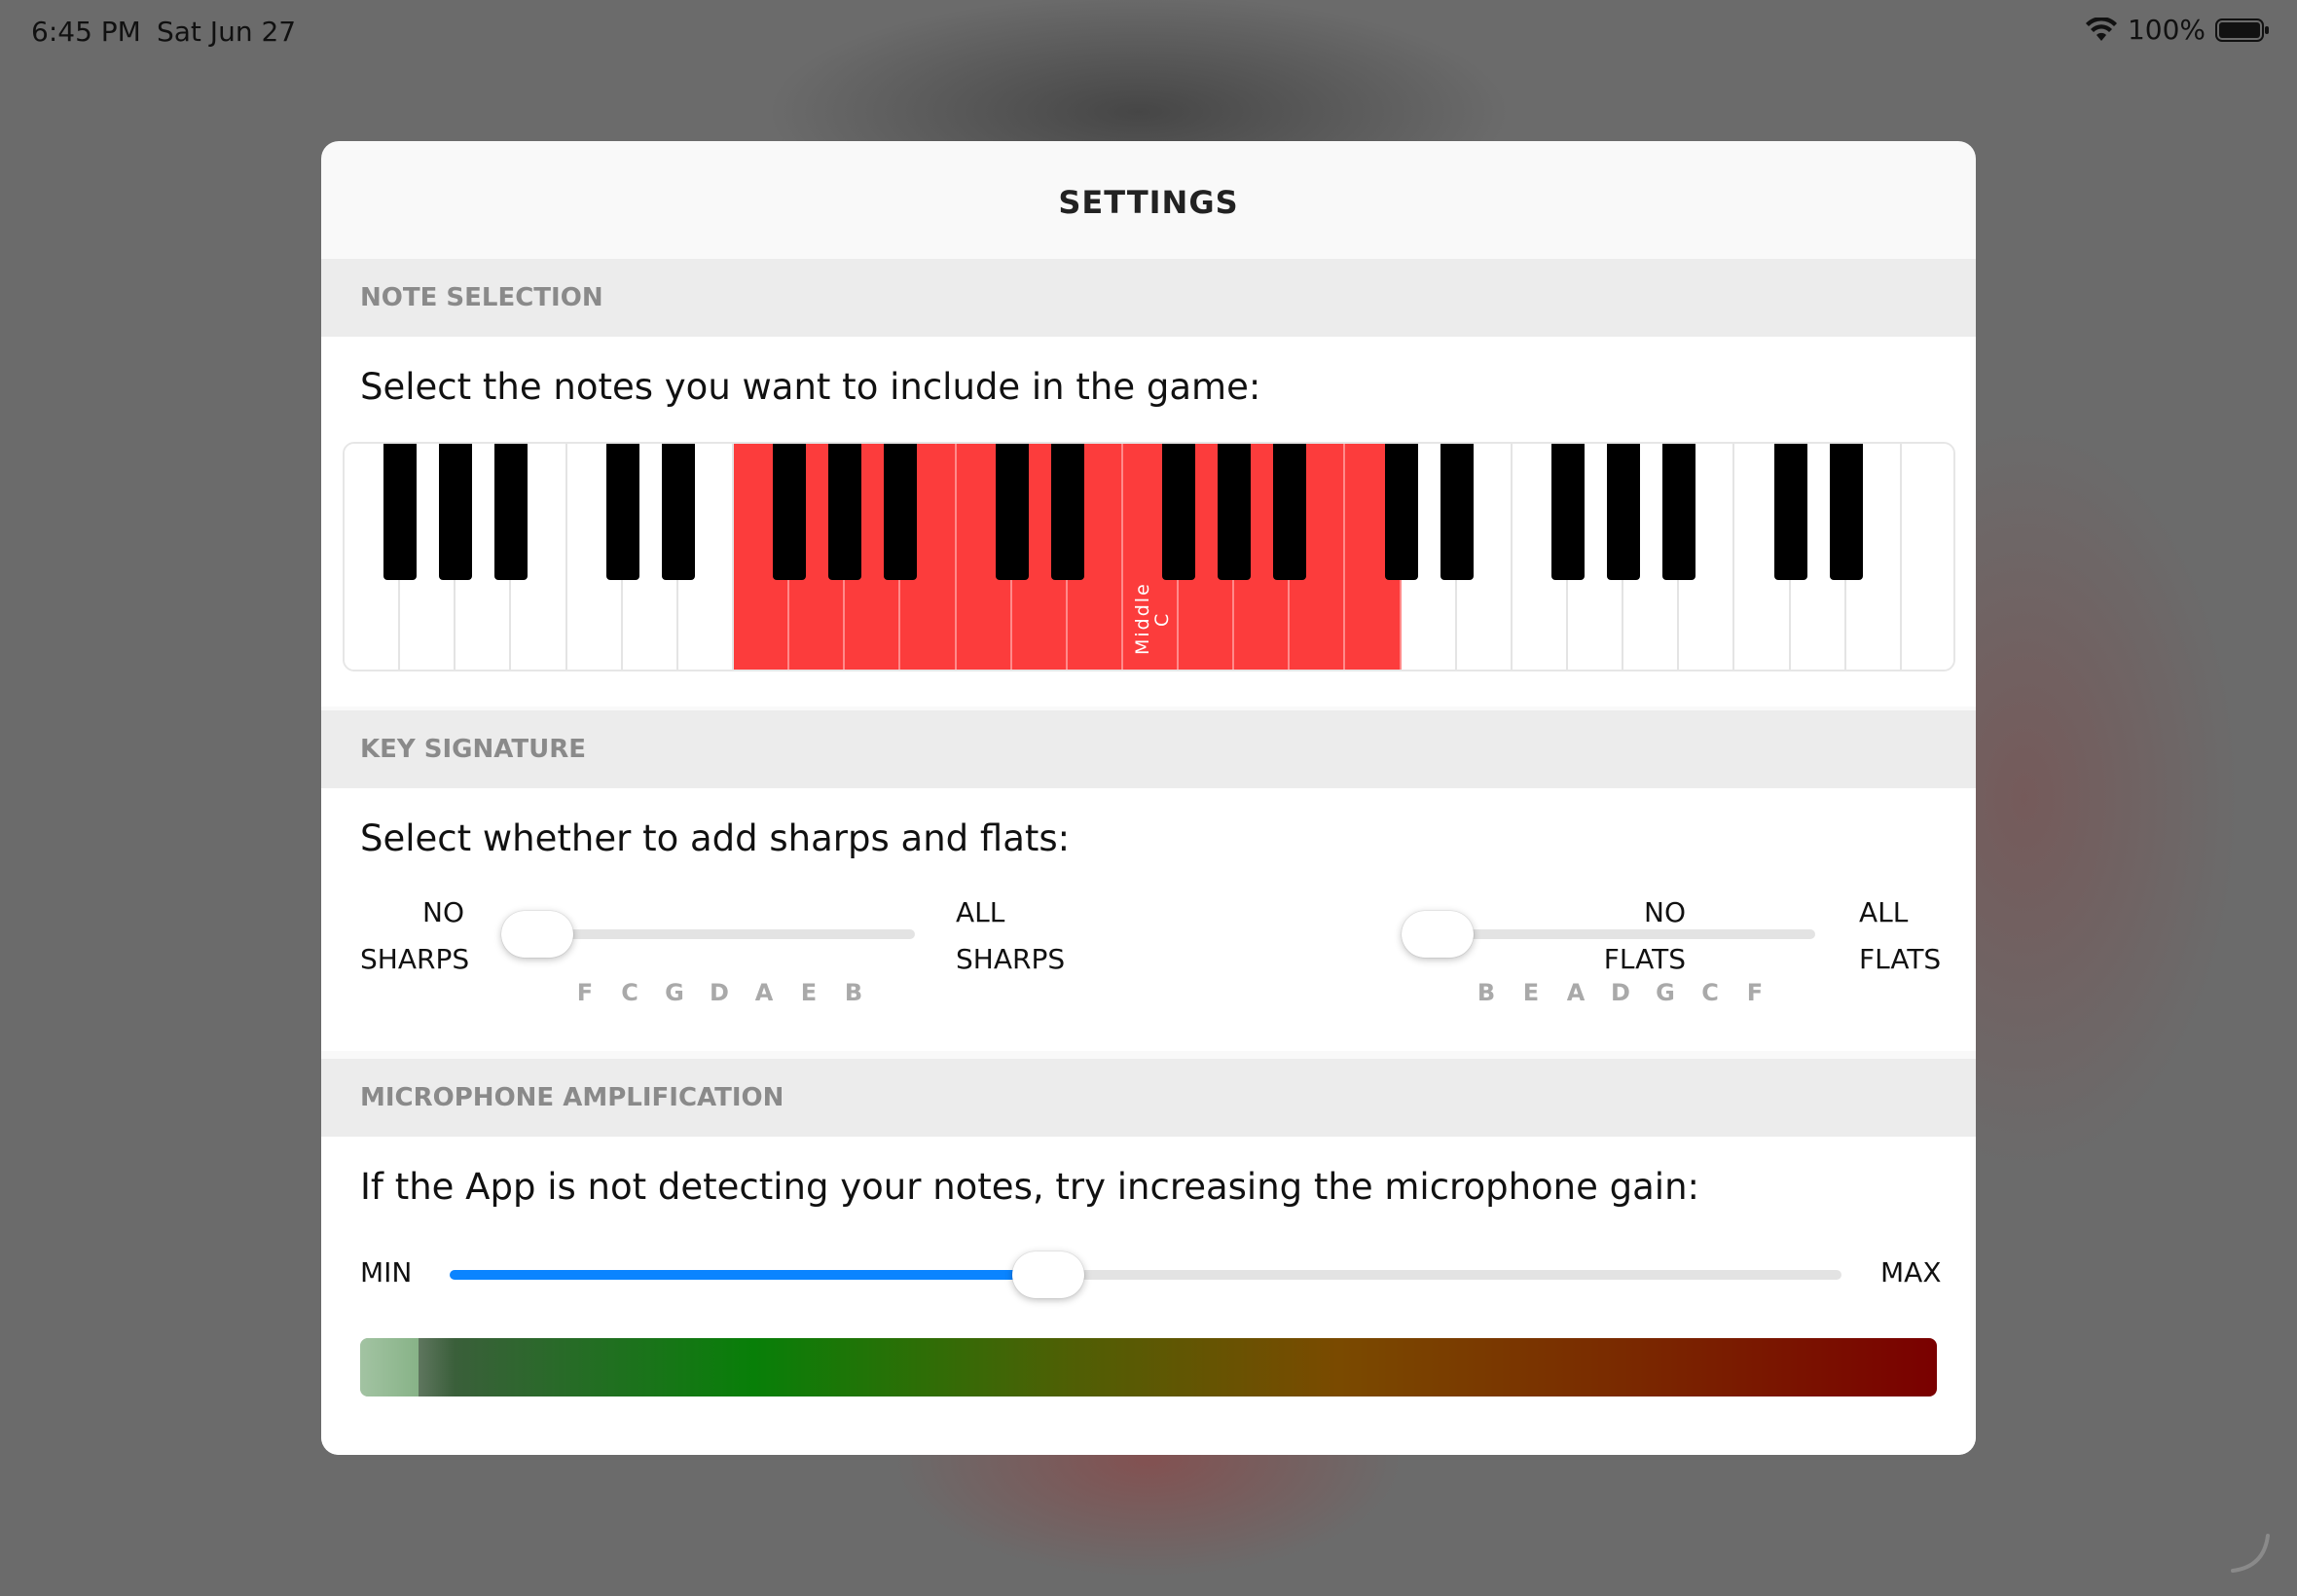 This screenshot has height=1596, width=2297. What do you see at coordinates (1710, 992) in the screenshot?
I see `flats-tick-5: C` at bounding box center [1710, 992].